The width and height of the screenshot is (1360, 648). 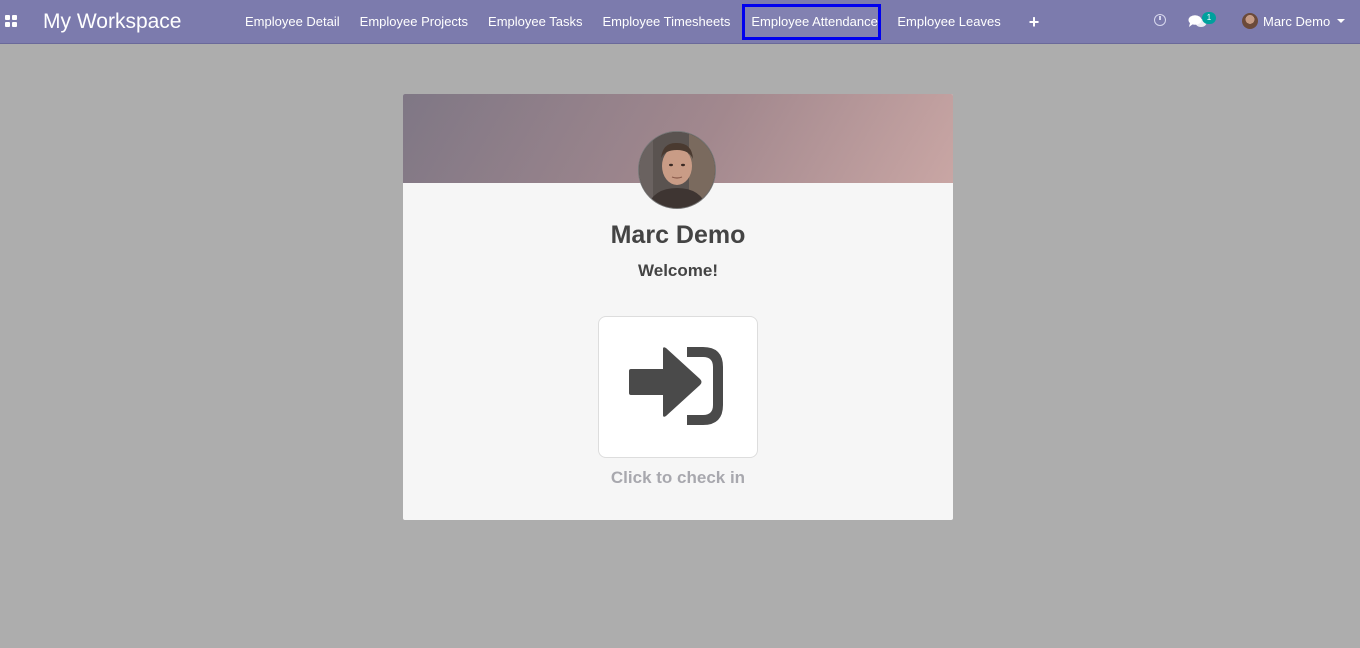 What do you see at coordinates (112, 22) in the screenshot?
I see `app-brand: My Workspace` at bounding box center [112, 22].